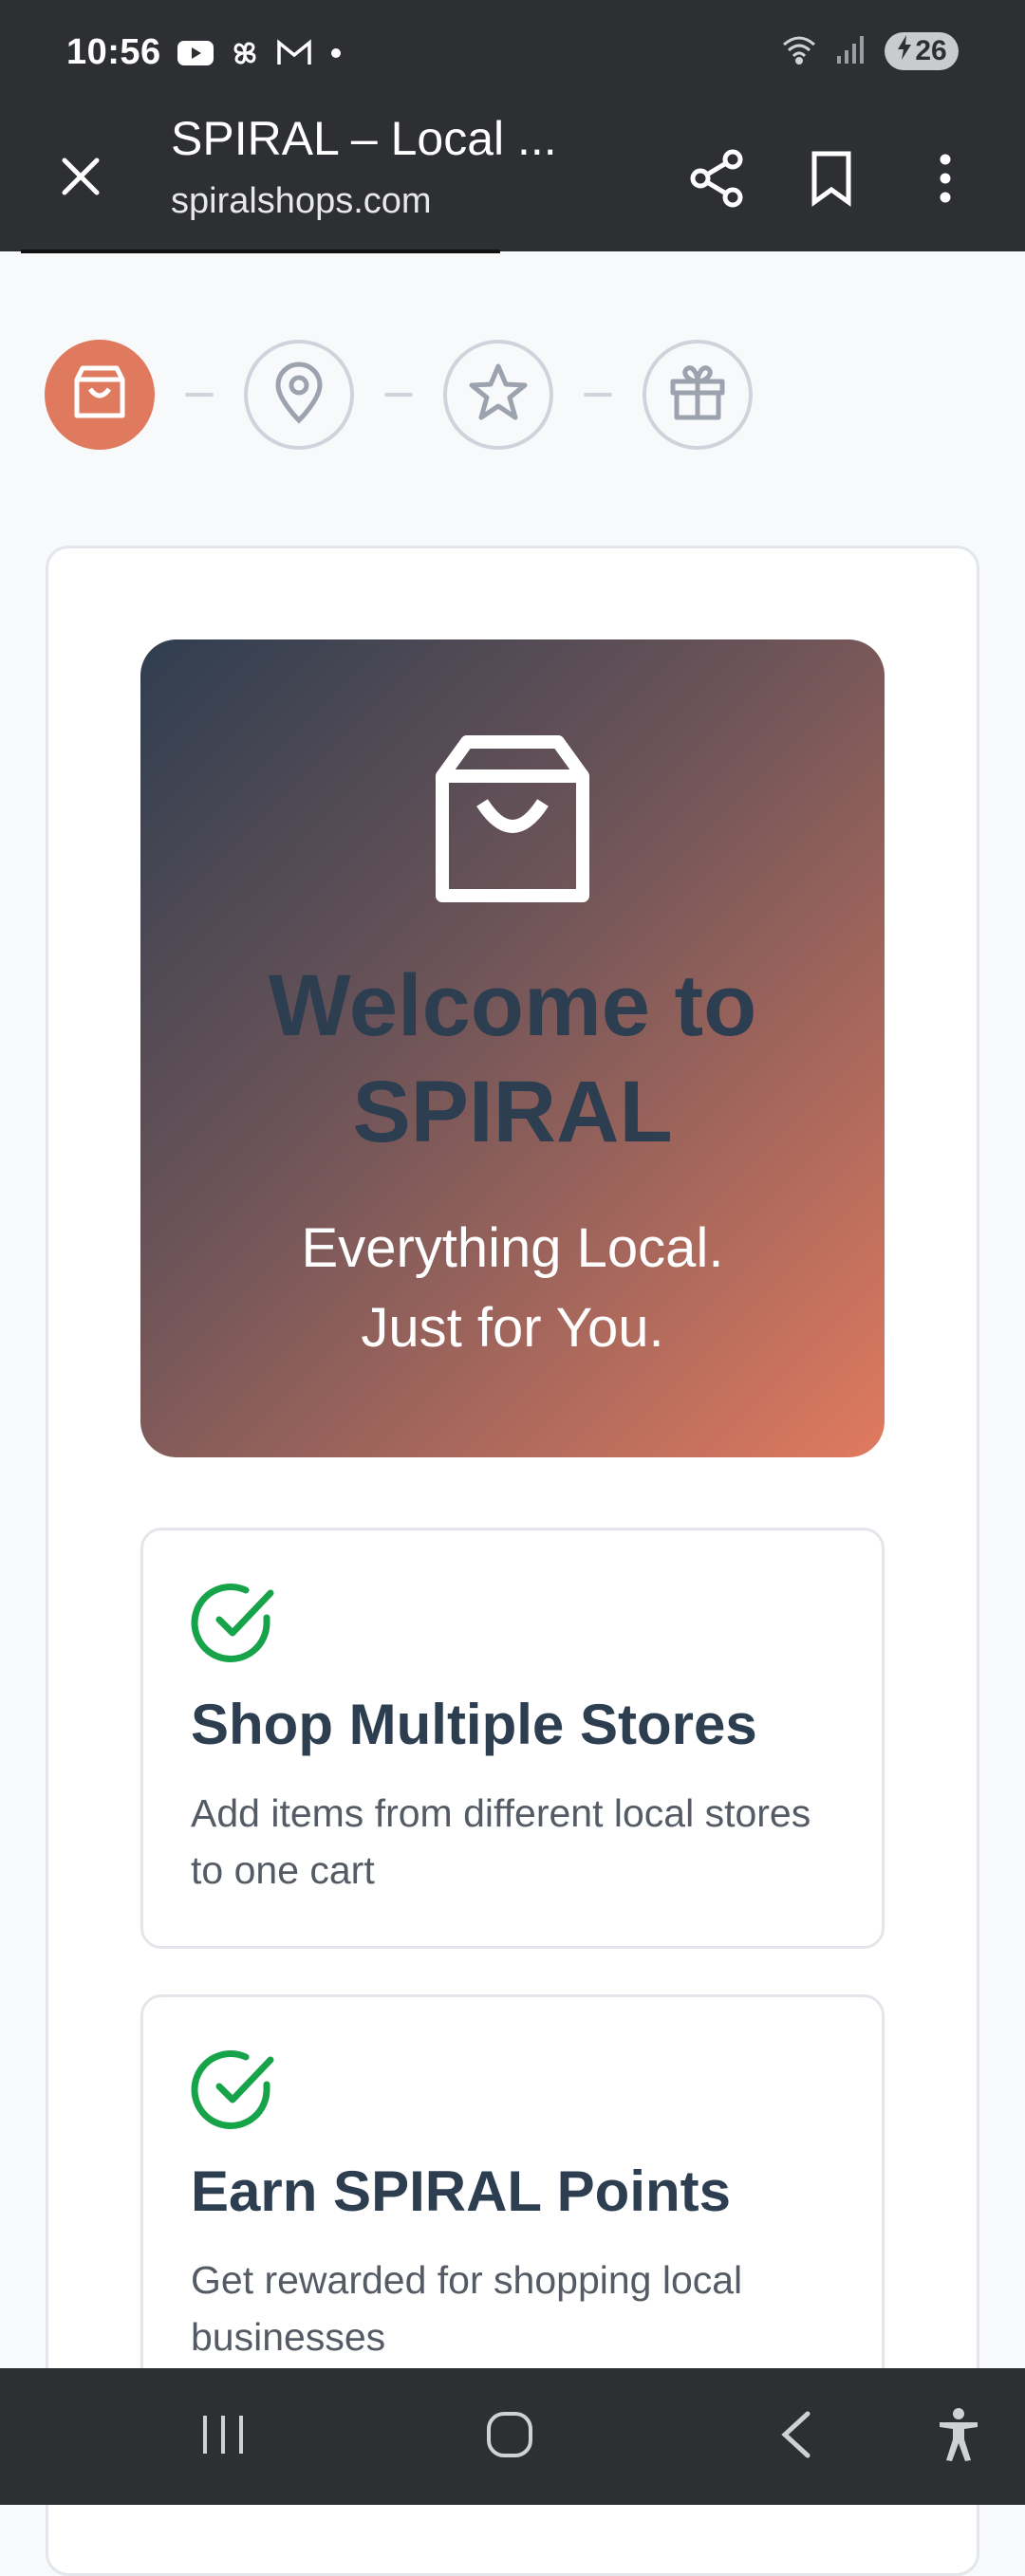 This screenshot has width=1025, height=2576. I want to click on step-gifts, so click(698, 395).